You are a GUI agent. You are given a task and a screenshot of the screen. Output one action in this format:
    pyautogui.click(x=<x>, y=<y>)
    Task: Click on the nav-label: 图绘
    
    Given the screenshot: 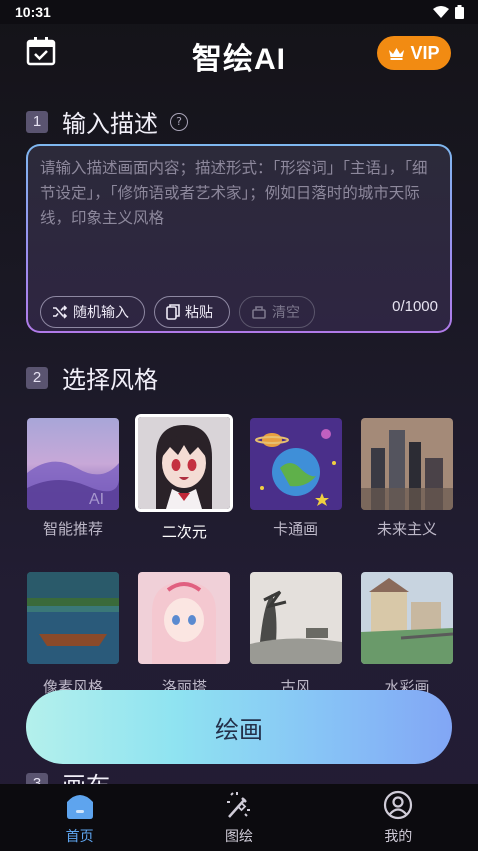 What is the action you would take?
    pyautogui.click(x=238, y=837)
    